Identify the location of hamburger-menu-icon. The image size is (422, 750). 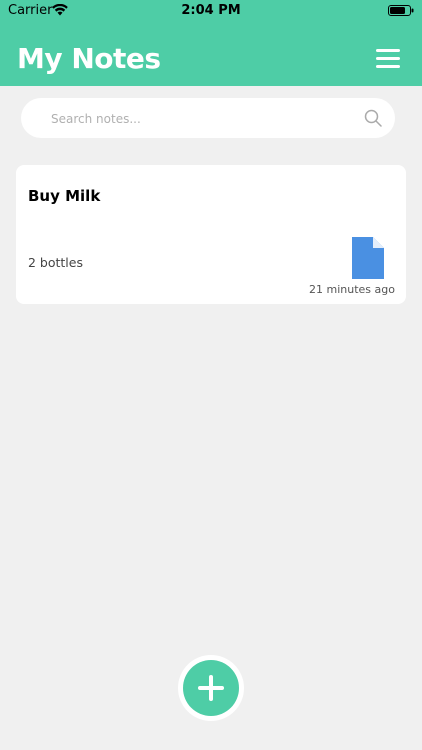
(388, 59).